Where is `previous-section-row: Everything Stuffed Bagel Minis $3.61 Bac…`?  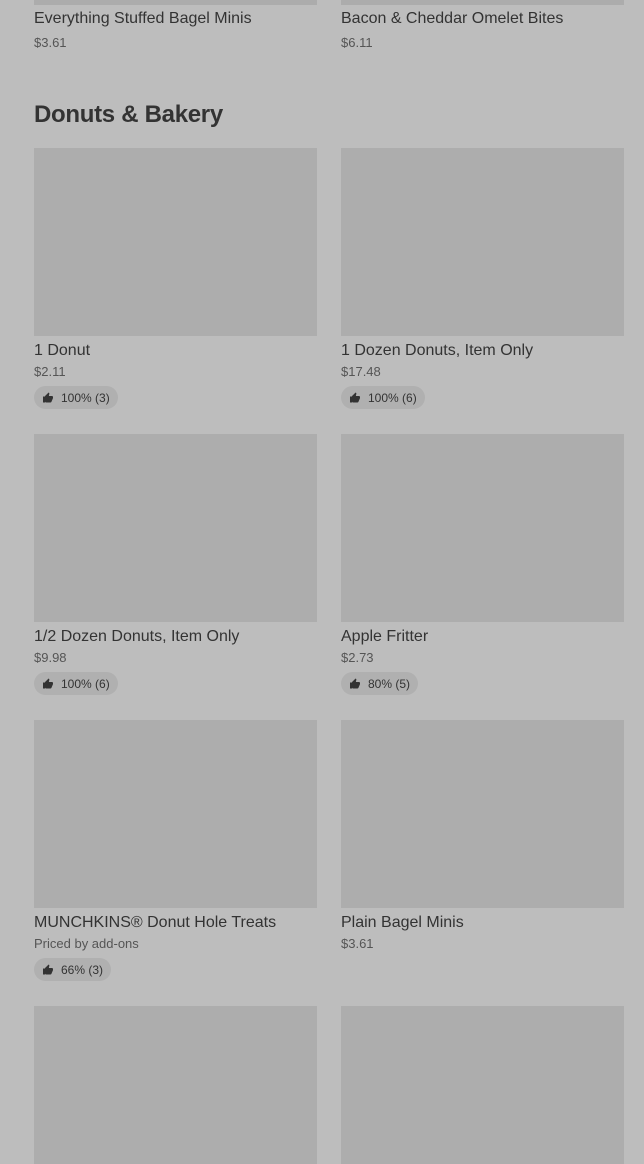 previous-section-row: Everything Stuffed Bagel Minis $3.61 Bac… is located at coordinates (322, 30).